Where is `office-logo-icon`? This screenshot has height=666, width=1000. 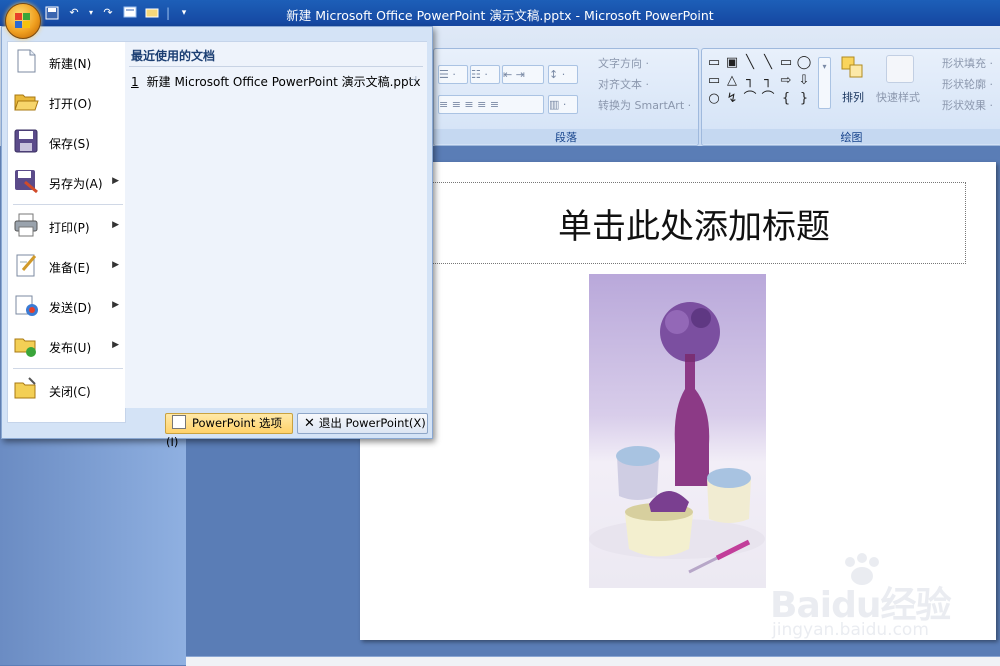 office-logo-icon is located at coordinates (23, 21).